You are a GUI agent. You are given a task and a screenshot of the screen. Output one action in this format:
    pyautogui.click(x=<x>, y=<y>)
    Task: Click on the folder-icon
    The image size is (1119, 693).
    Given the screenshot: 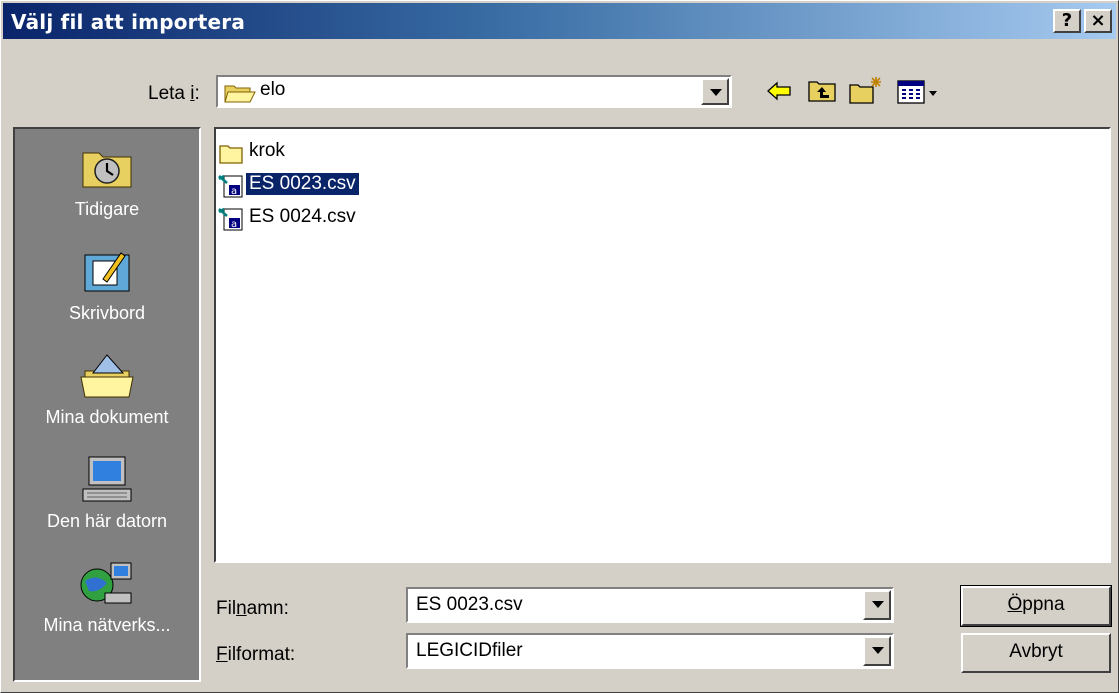 What is the action you would take?
    pyautogui.click(x=231, y=154)
    